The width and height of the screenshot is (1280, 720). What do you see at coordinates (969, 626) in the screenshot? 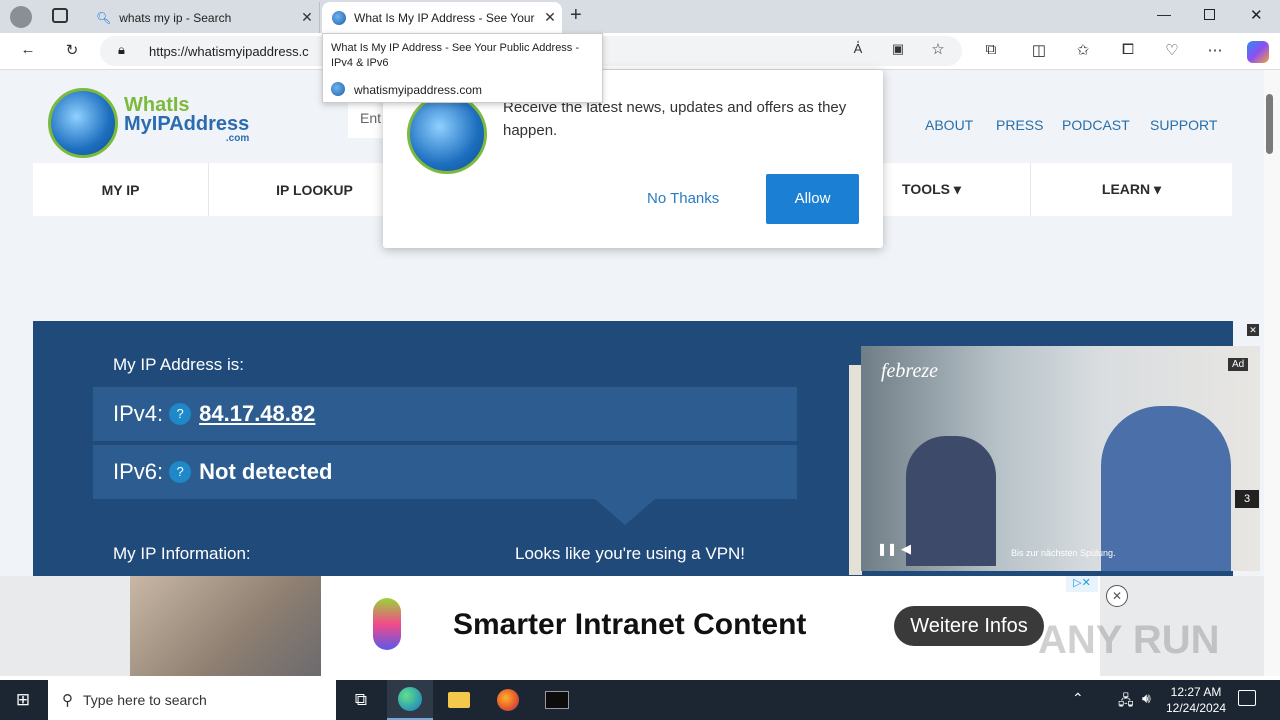
I see `ad-cta-button: Weitere Infos` at bounding box center [969, 626].